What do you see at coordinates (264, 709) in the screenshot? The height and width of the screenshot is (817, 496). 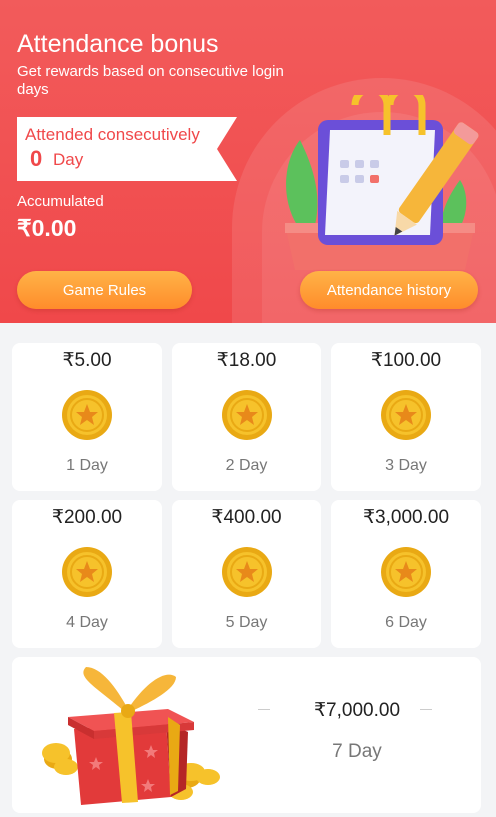 I see `divider-left` at bounding box center [264, 709].